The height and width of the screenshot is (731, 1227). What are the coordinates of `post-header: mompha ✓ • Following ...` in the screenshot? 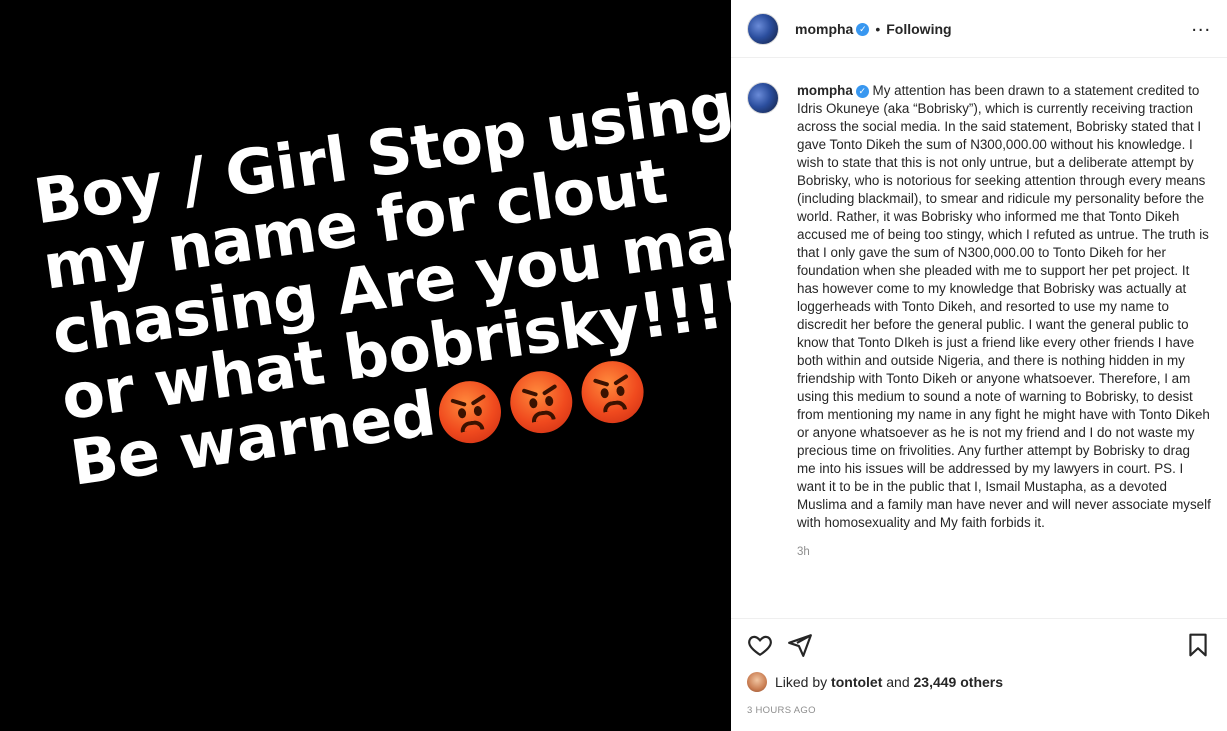 It's located at (979, 29).